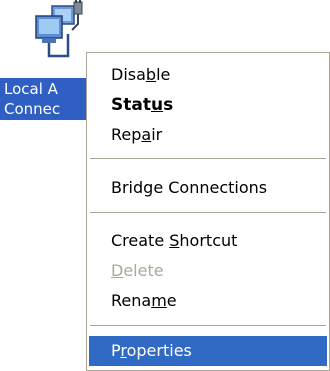 The height and width of the screenshot is (371, 330). What do you see at coordinates (146, 134) in the screenshot?
I see `menu-mnemonic: a` at bounding box center [146, 134].